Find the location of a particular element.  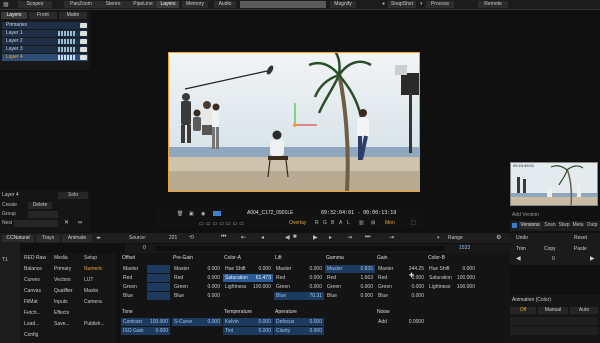

animation-manual-button: Manual is located at coordinates (553, 310).